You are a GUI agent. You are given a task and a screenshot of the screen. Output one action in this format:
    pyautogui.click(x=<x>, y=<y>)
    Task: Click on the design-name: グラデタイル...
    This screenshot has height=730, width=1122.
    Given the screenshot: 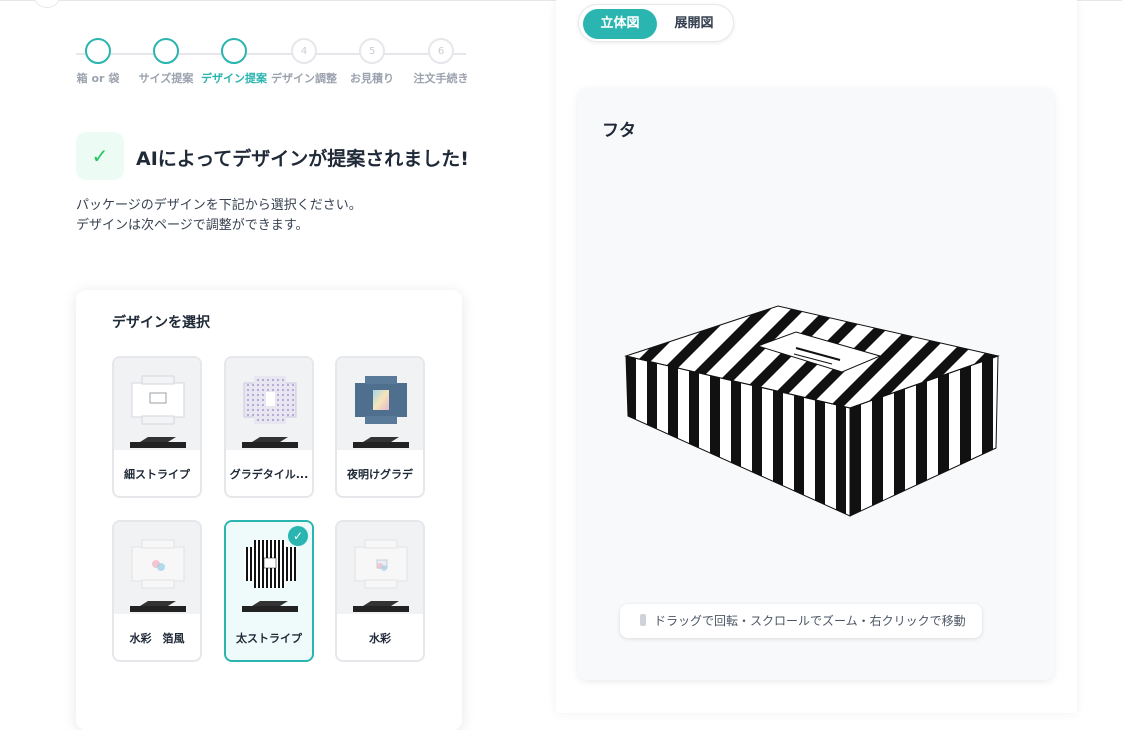 What is the action you would take?
    pyautogui.click(x=269, y=474)
    